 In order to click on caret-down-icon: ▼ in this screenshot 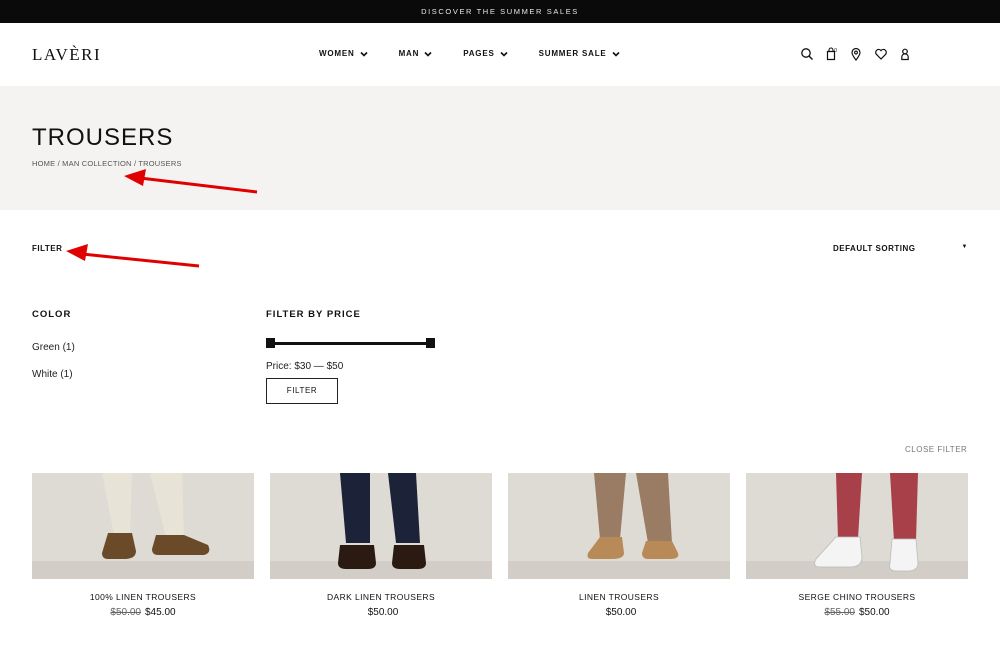, I will do `click(964, 247)`.